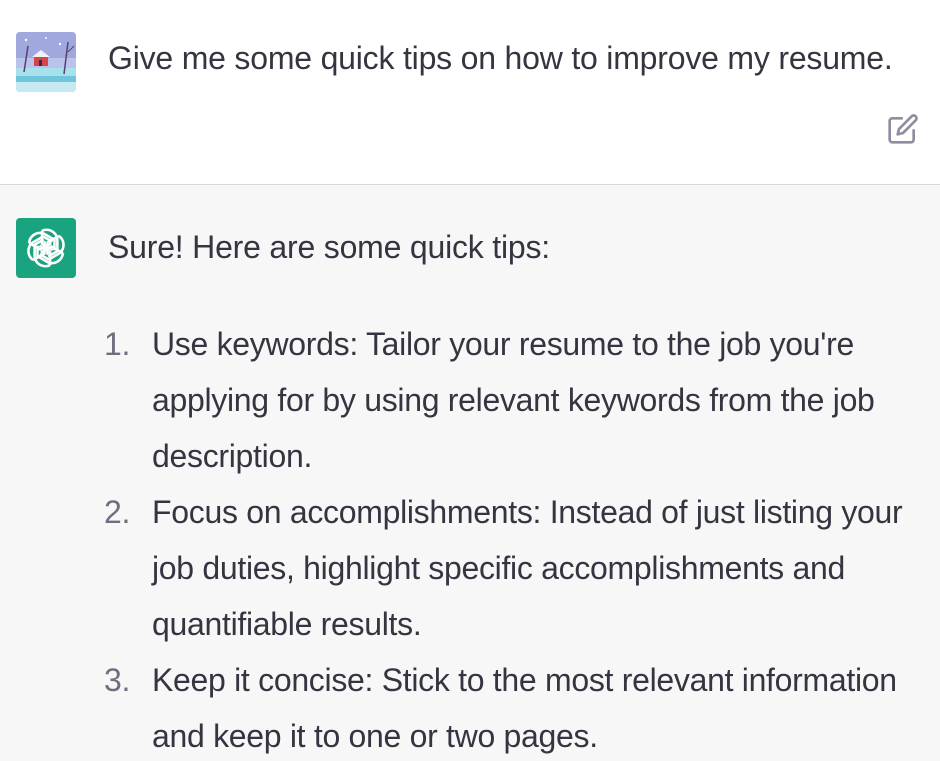  Describe the element at coordinates (46, 62) in the screenshot. I see `user-avatar` at that location.